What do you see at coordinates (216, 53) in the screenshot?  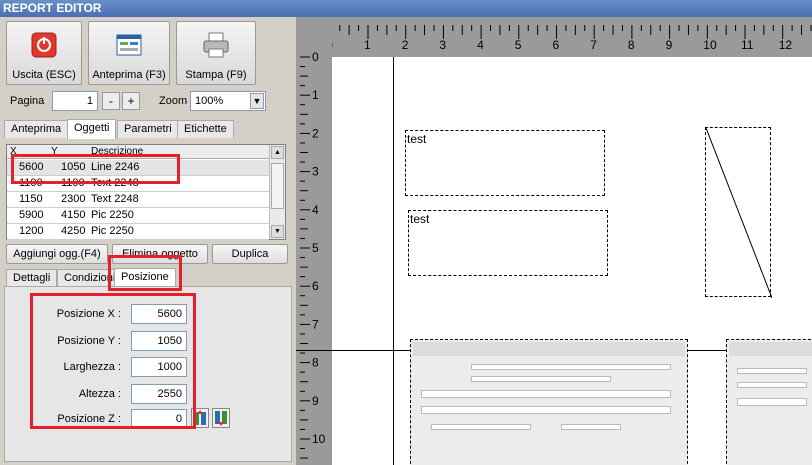 I see `print-button: Stampa (F9)` at bounding box center [216, 53].